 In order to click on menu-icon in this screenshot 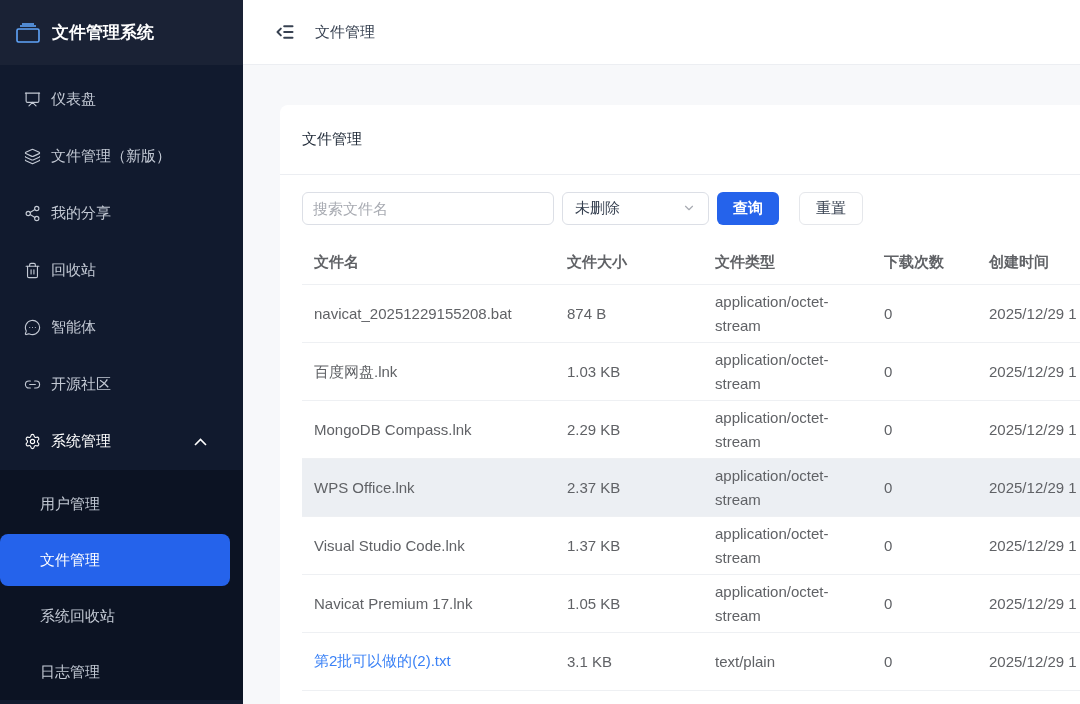, I will do `click(285, 32)`.